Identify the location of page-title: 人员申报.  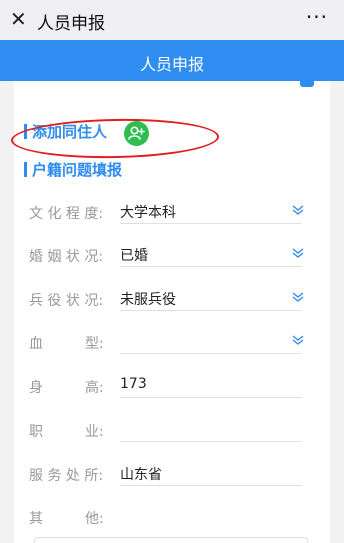
(171, 64).